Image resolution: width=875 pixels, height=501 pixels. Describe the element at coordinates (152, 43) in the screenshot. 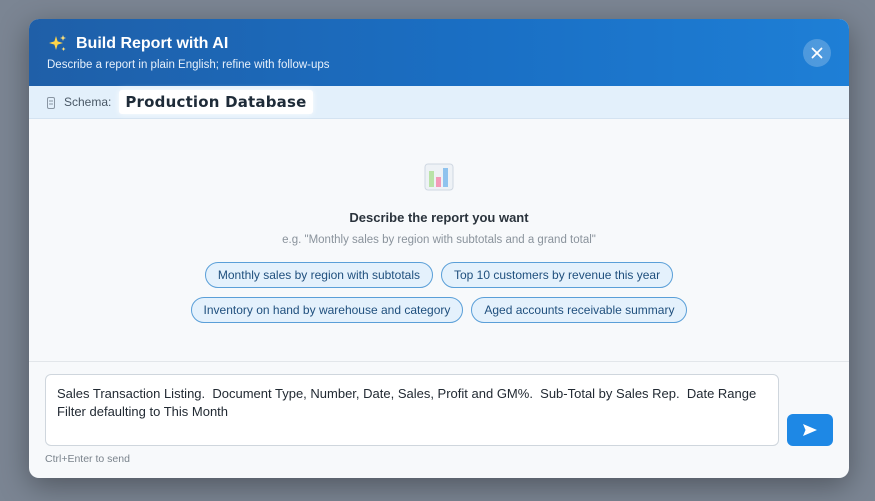

I see `dialog-title: Build Report with AI` at that location.